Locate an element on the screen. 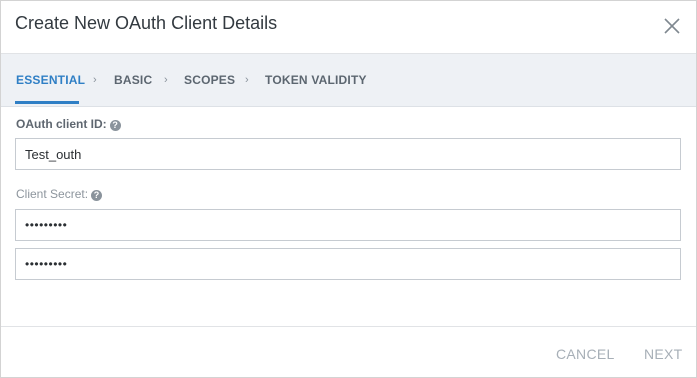 The height and width of the screenshot is (378, 697). tab-essential: ESSENTIAL is located at coordinates (50, 80).